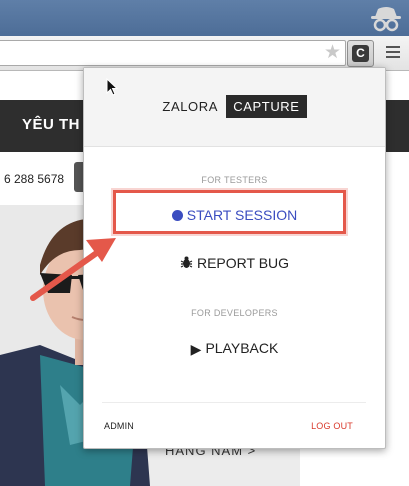 The width and height of the screenshot is (409, 486). What do you see at coordinates (119, 426) in the screenshot?
I see `admin-link: ADMIN` at bounding box center [119, 426].